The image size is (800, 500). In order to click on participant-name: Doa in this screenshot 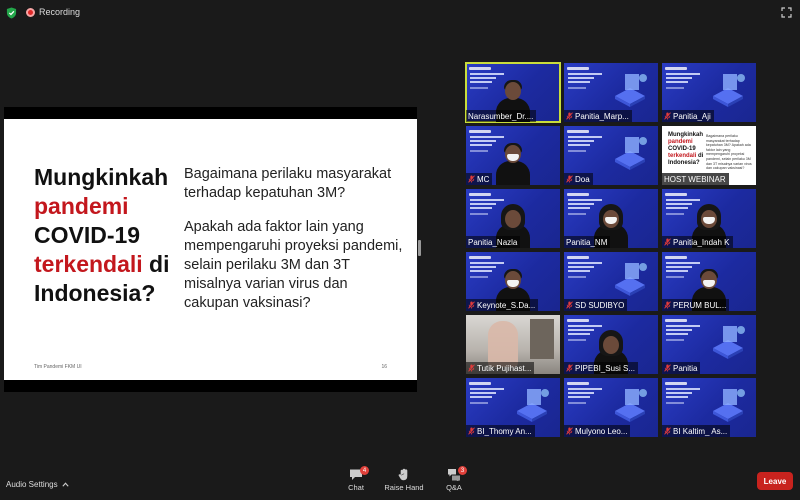, I will do `click(582, 179)`.